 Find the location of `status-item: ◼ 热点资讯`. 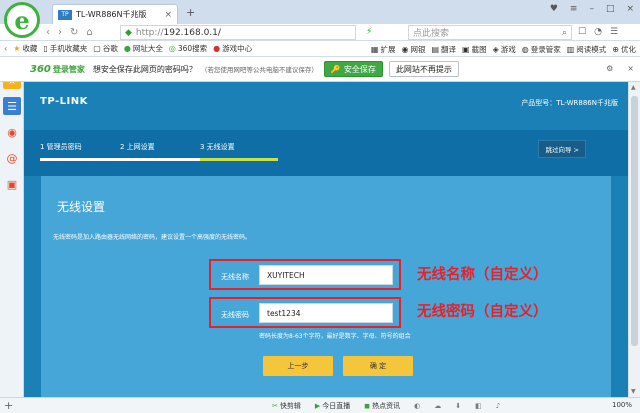

status-item: ◼ 热点资讯 is located at coordinates (382, 406).